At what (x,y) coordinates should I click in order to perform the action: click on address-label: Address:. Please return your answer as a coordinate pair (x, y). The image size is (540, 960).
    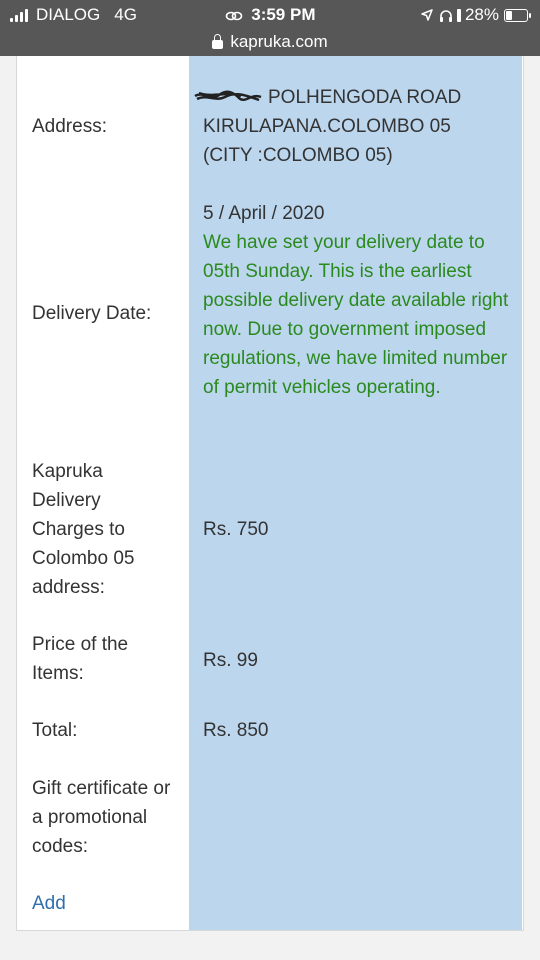
    Looking at the image, I should click on (69, 126).